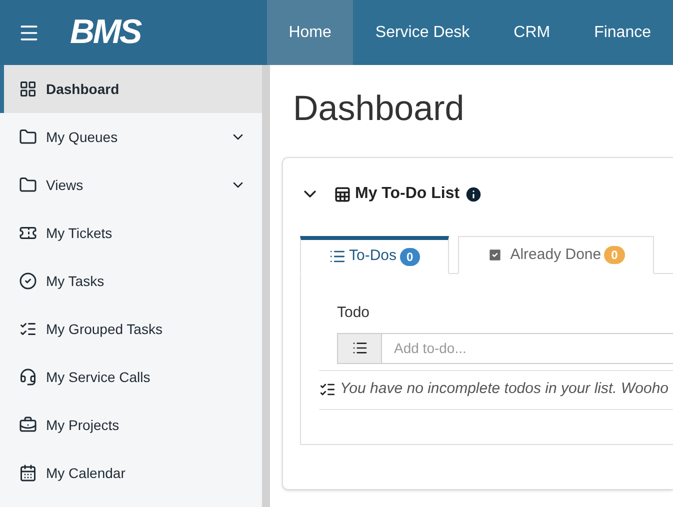  What do you see at coordinates (375, 255) in the screenshot?
I see `tab: To-Dos 0` at bounding box center [375, 255].